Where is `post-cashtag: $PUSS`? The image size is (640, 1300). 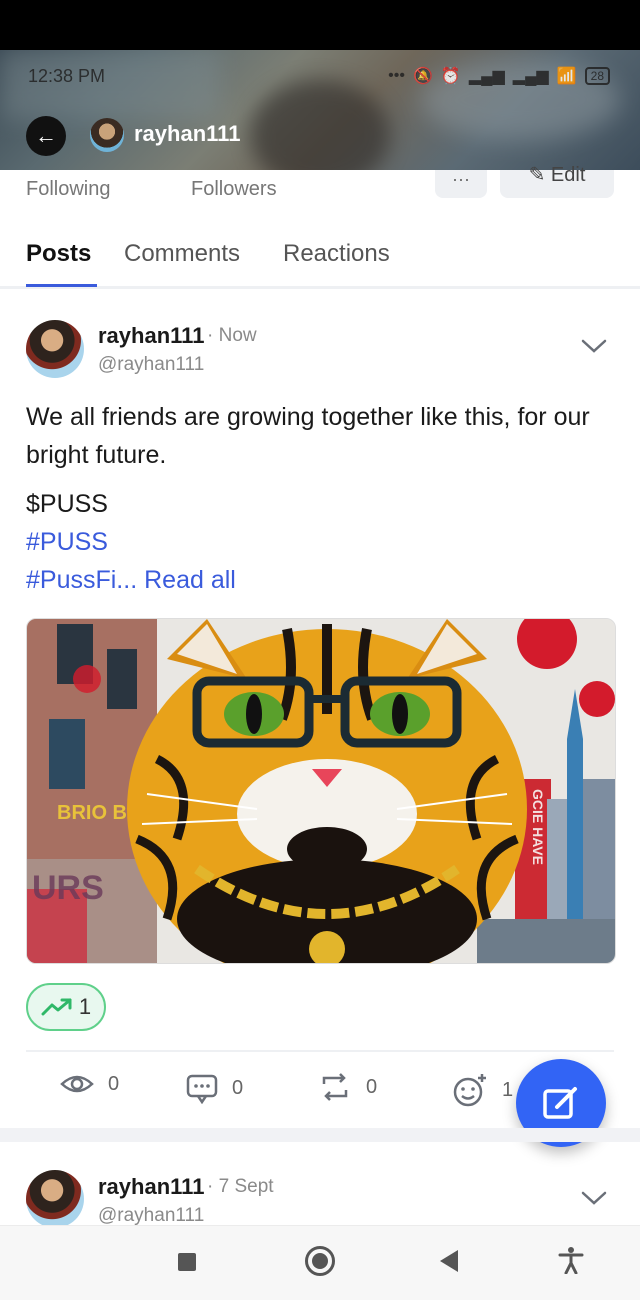
post-cashtag: $PUSS is located at coordinates (67, 504).